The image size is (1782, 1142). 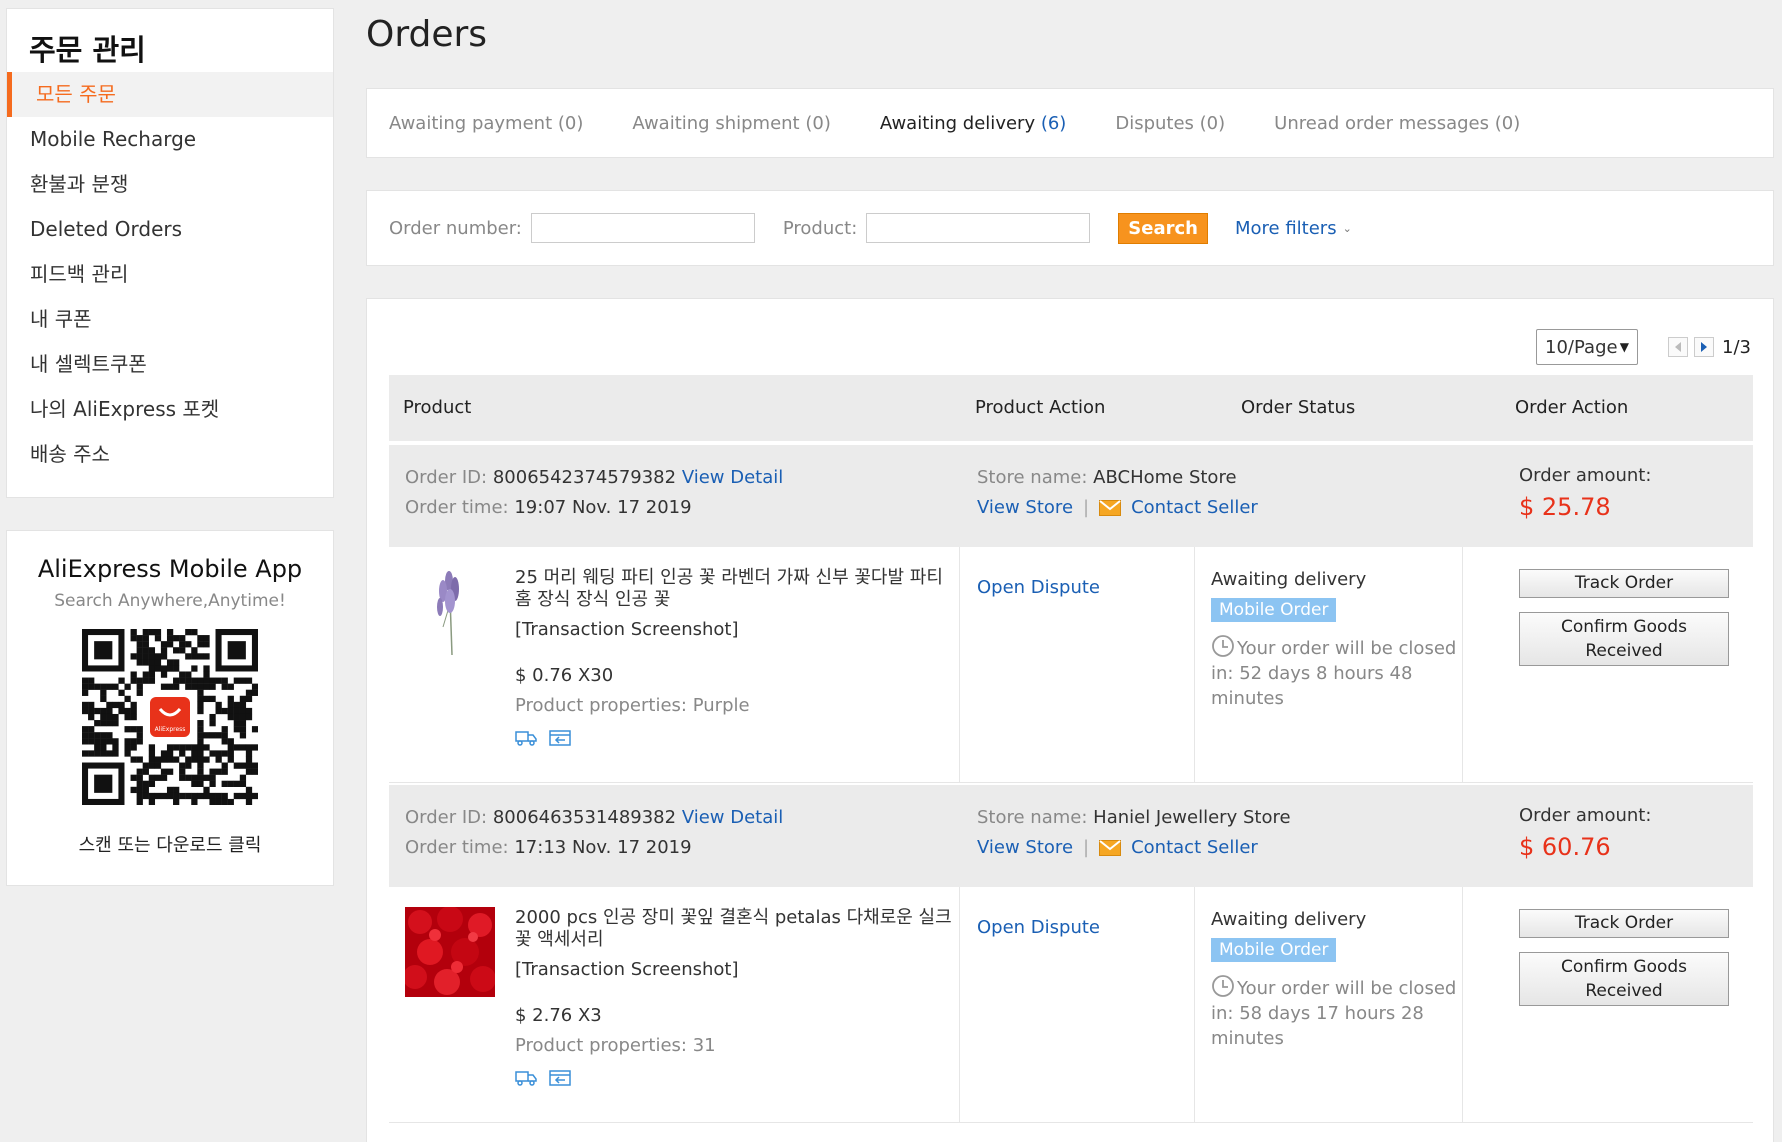 I want to click on mobile-order-badge: Mobile Order, so click(x=1274, y=610).